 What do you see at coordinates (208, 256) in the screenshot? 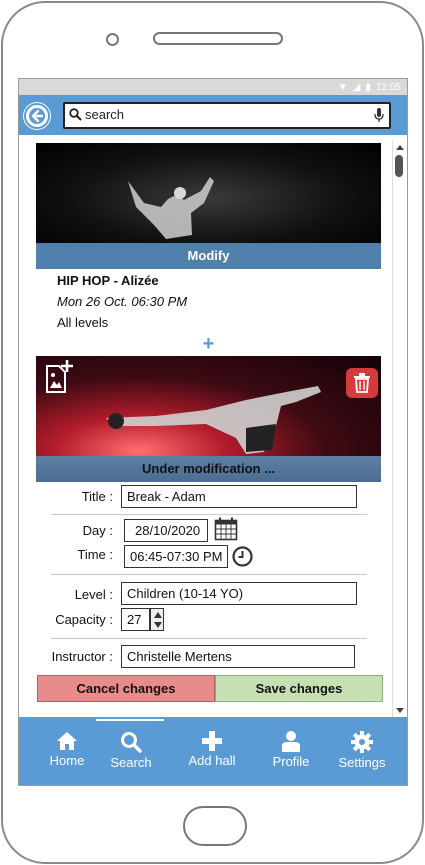
I see `modify-button: Modify` at bounding box center [208, 256].